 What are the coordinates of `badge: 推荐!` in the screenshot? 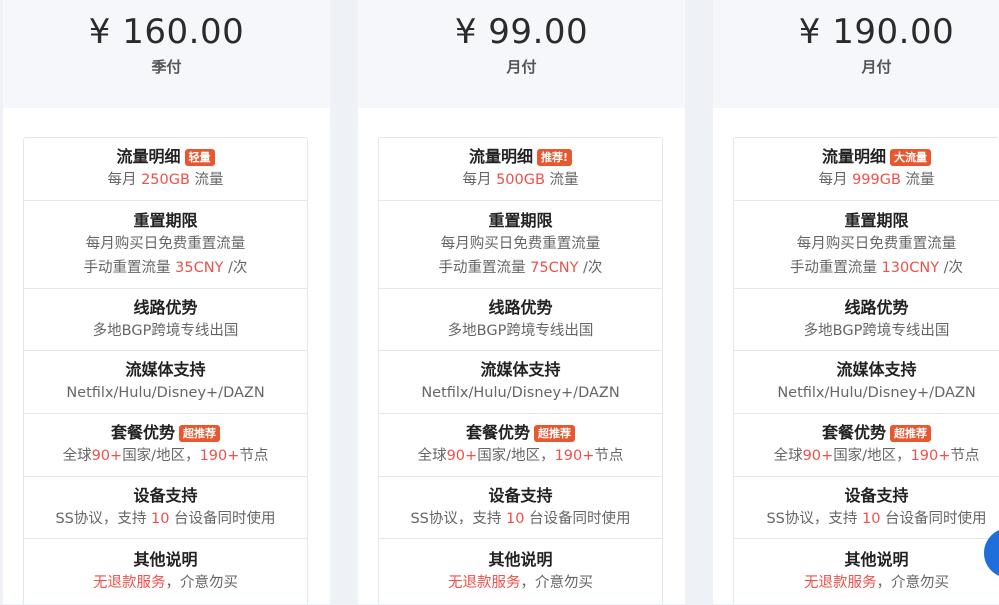 It's located at (554, 157).